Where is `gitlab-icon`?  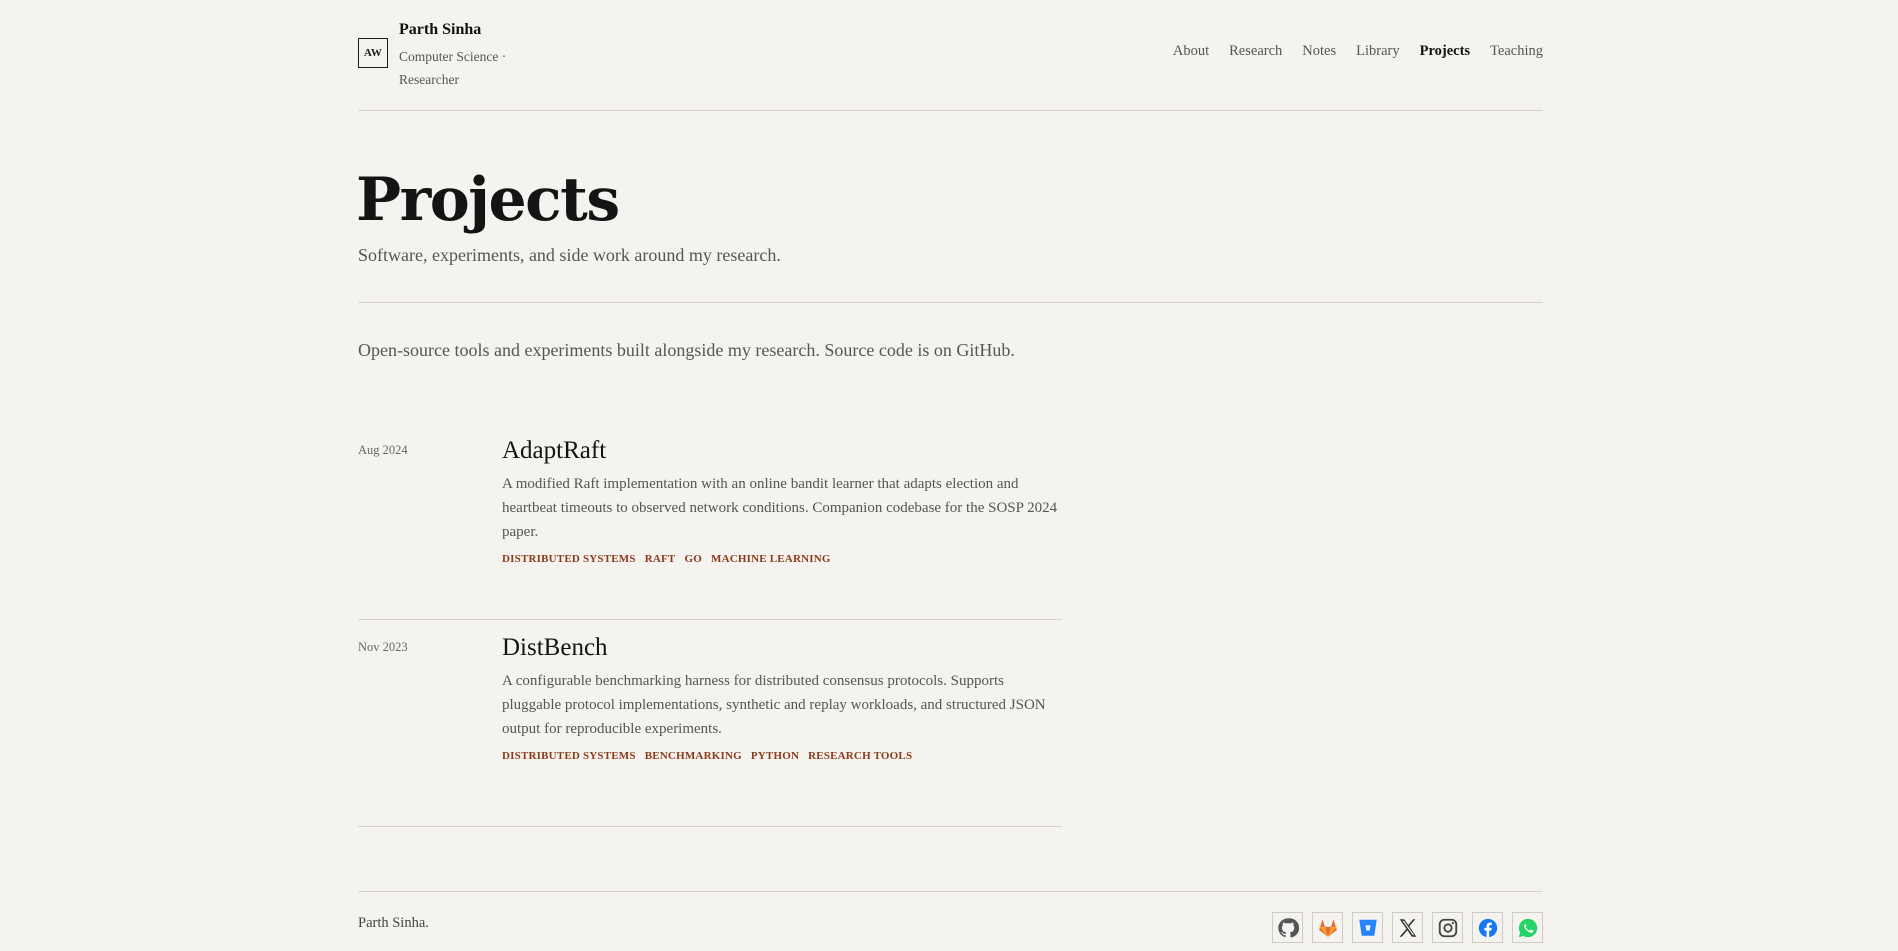 gitlab-icon is located at coordinates (1327, 927).